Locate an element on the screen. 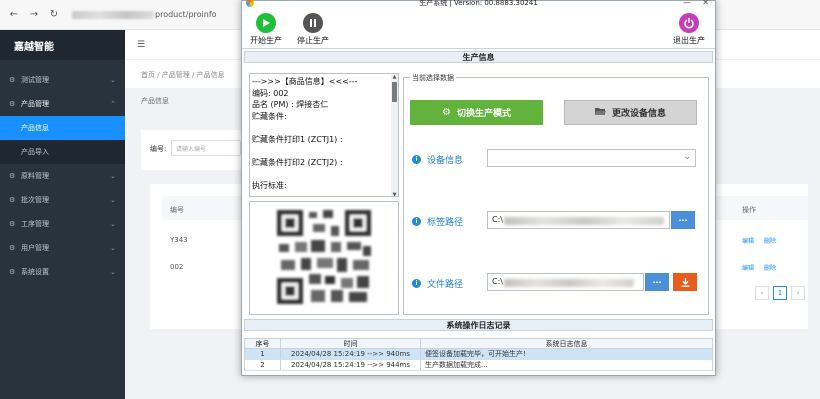  exit-production-button: 退出生产 is located at coordinates (689, 29).